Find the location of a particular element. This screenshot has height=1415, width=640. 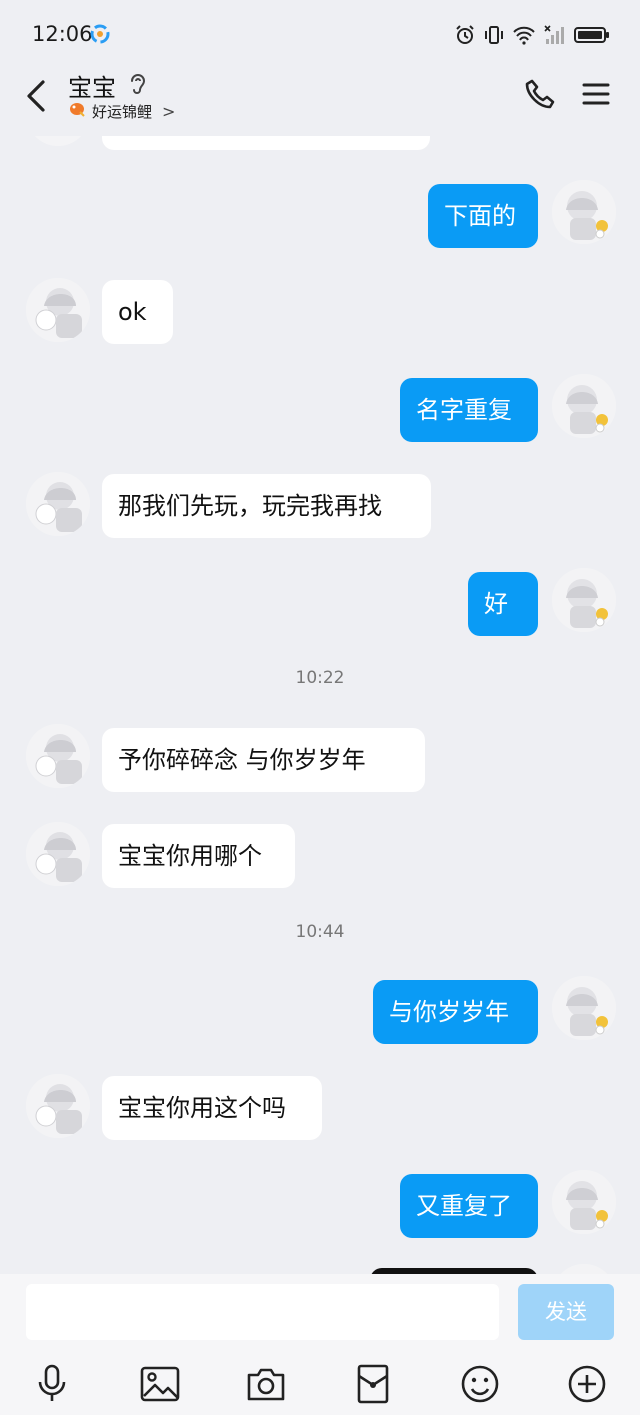

menu-button is located at coordinates (596, 94).